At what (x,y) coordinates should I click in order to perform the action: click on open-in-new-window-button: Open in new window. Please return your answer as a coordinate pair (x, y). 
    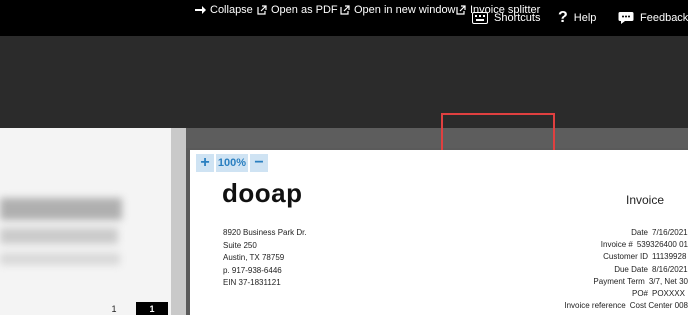
    Looking at the image, I should click on (398, 10).